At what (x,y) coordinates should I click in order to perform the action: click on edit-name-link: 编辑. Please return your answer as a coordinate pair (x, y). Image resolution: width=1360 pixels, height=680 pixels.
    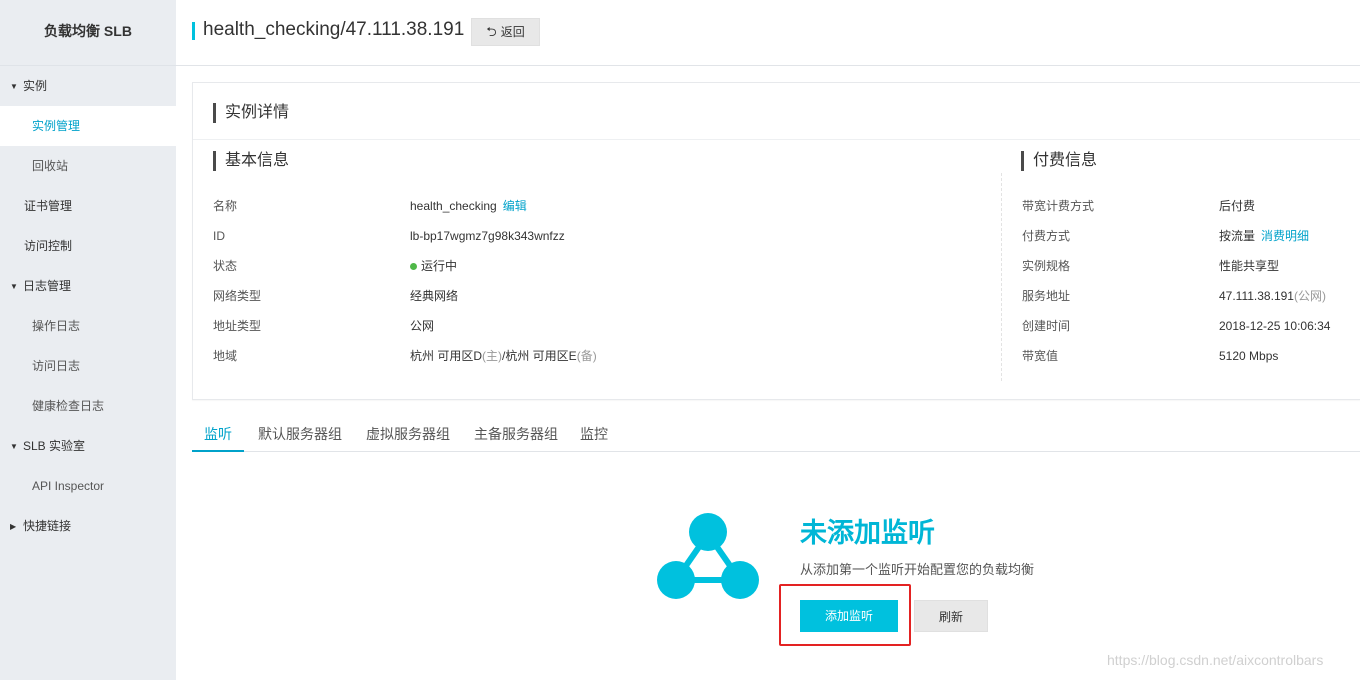
    Looking at the image, I should click on (515, 206).